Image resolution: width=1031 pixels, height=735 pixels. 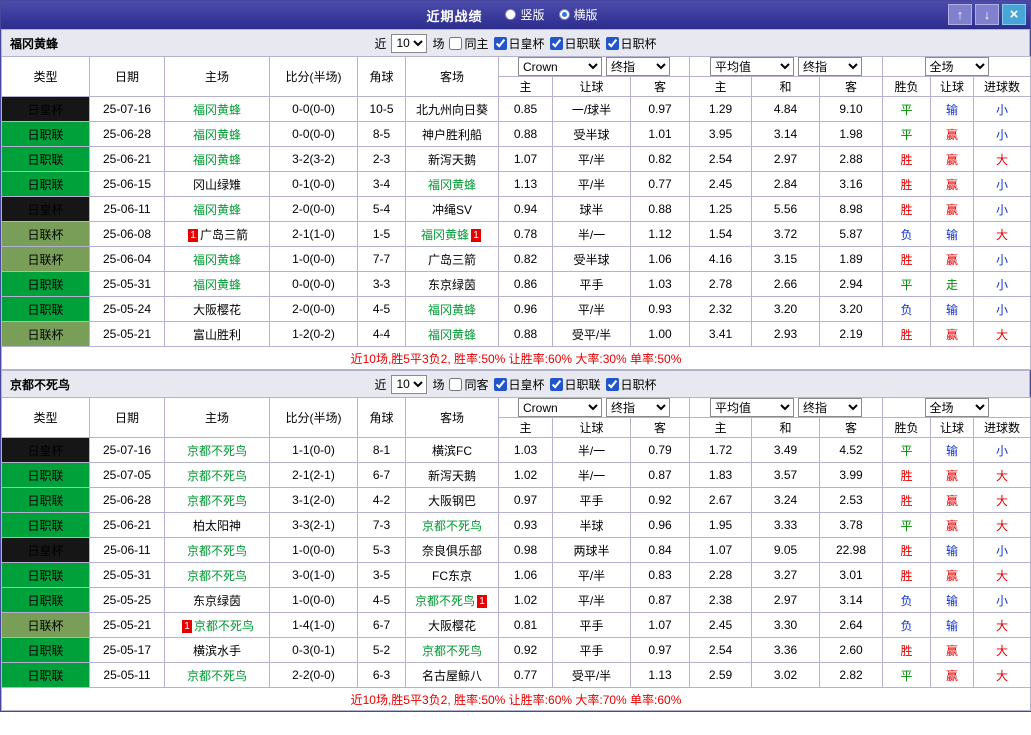 I want to click on header-row-top: 类型 日期 主场 比分(半场) 角球 客场 Crown 终指 平均值 终指 全场, so click(x=516, y=76).